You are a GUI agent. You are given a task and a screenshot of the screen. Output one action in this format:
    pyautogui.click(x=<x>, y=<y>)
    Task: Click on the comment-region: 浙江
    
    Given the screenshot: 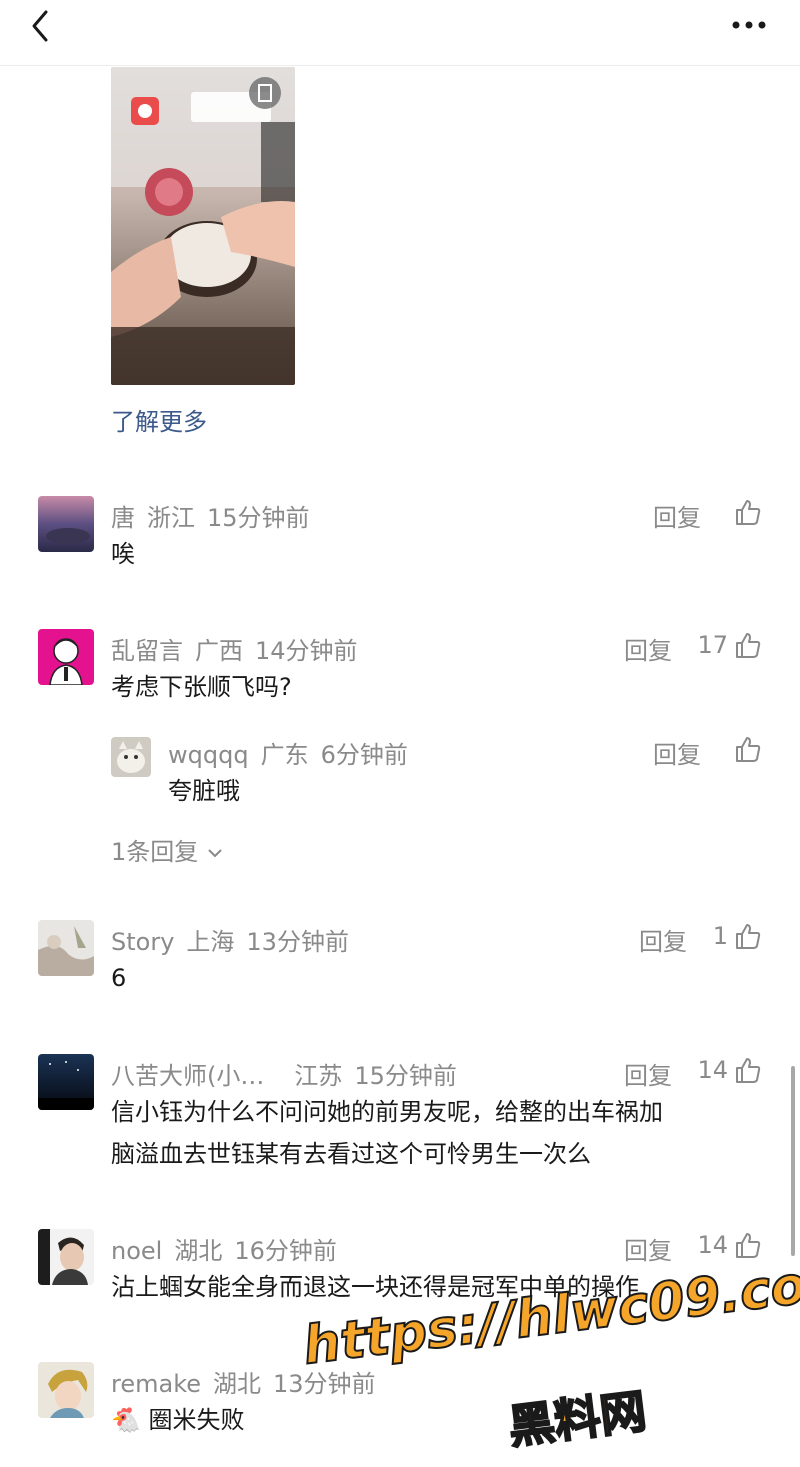 What is the action you would take?
    pyautogui.click(x=171, y=518)
    